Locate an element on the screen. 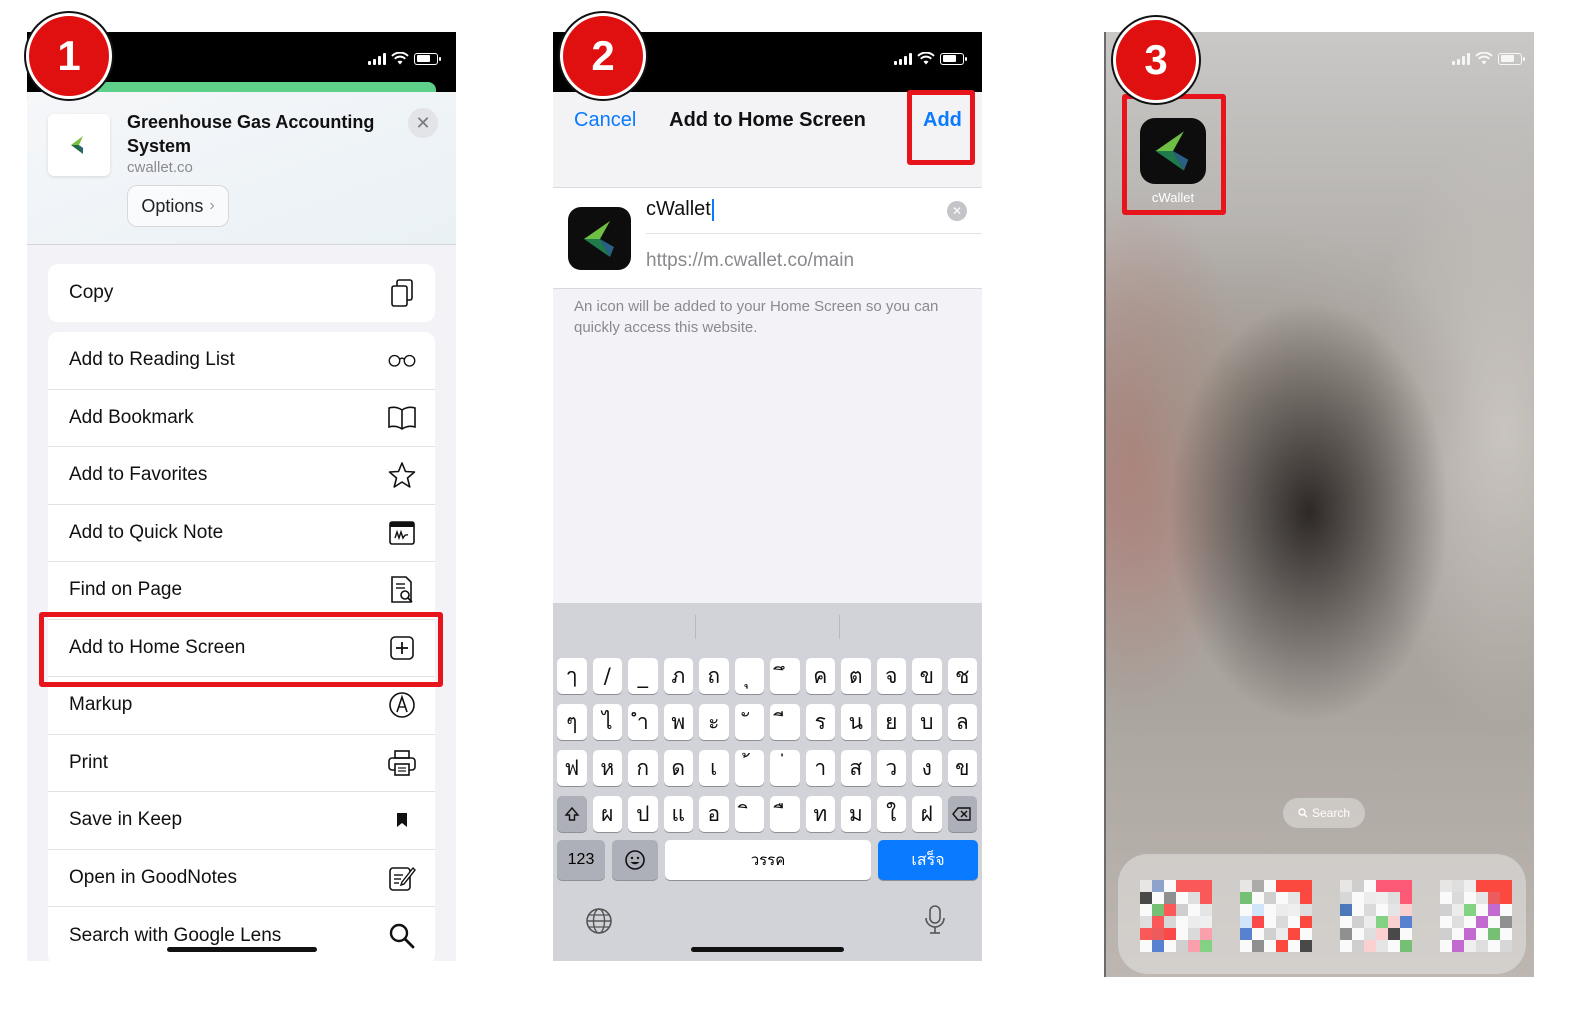 The image size is (1582, 1018). key: ห is located at coordinates (607, 768).